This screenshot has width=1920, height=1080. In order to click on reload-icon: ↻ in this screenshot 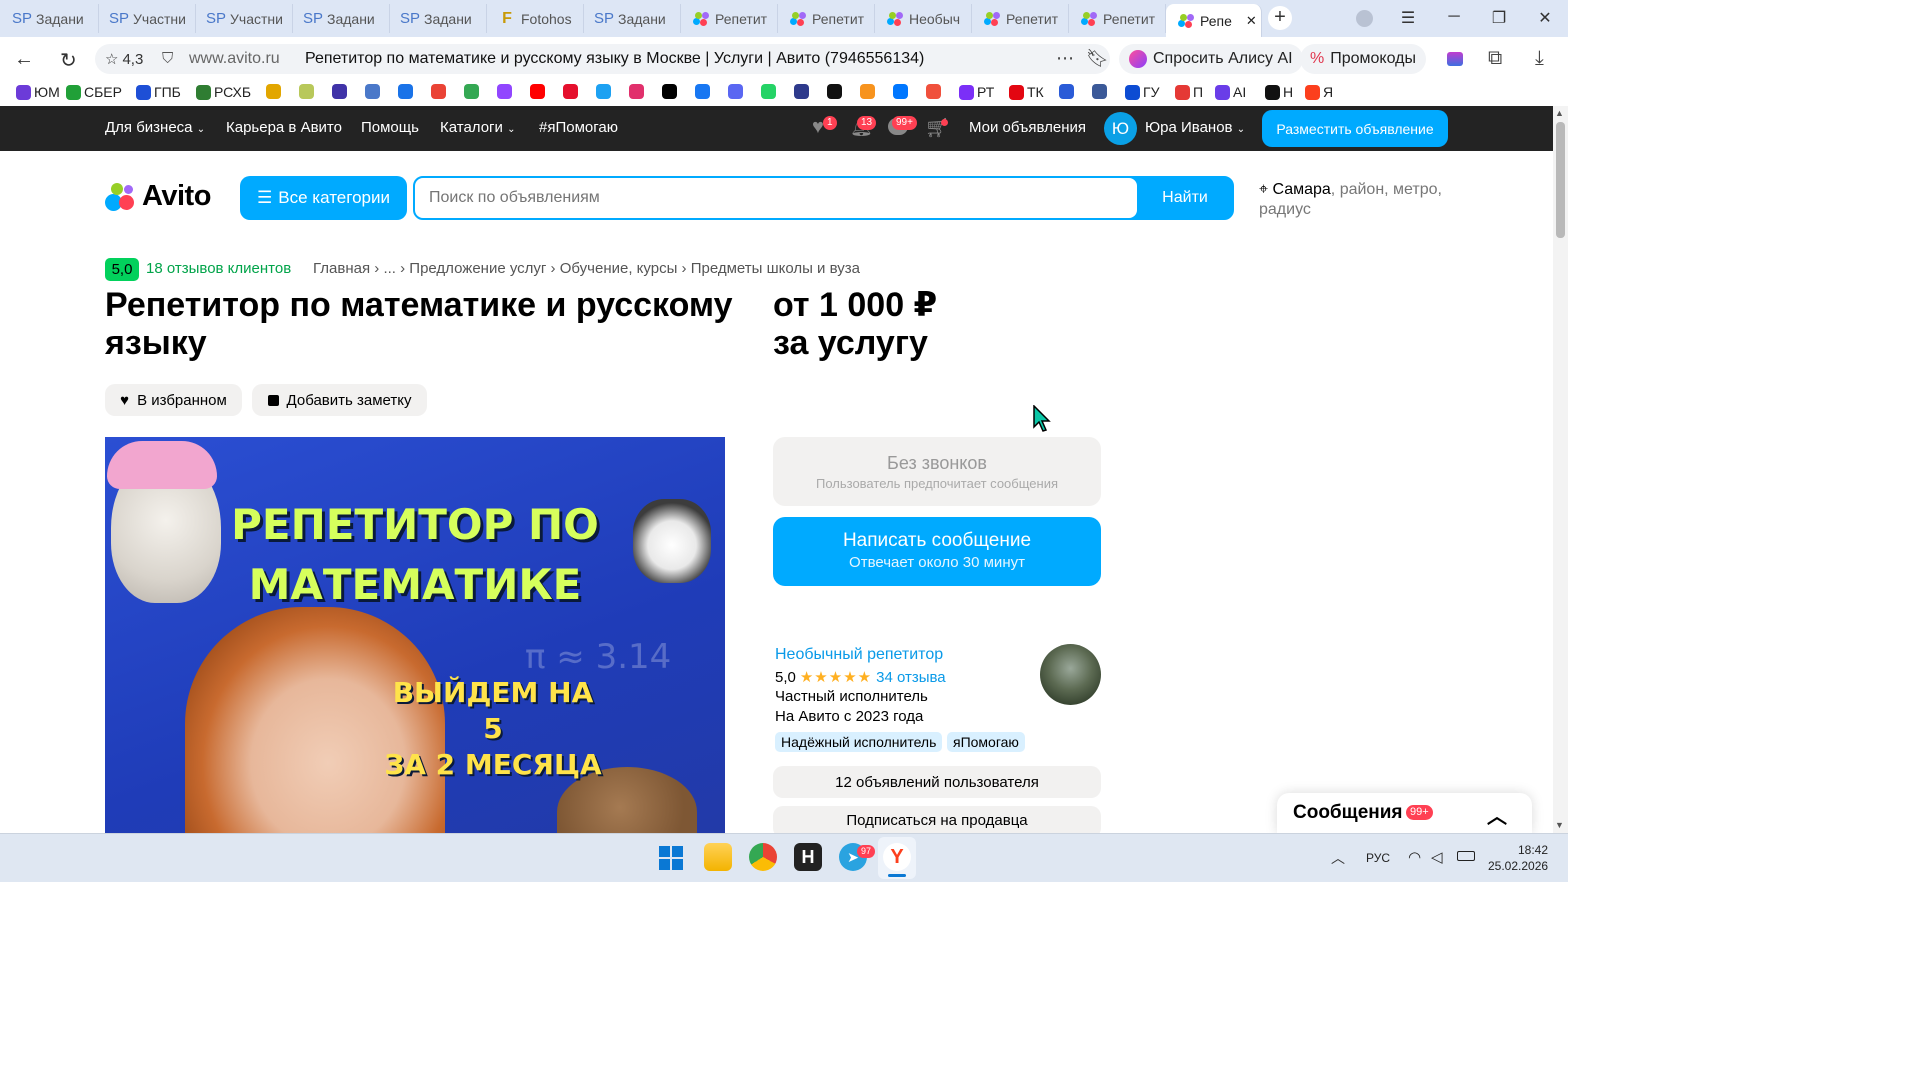, I will do `click(68, 60)`.